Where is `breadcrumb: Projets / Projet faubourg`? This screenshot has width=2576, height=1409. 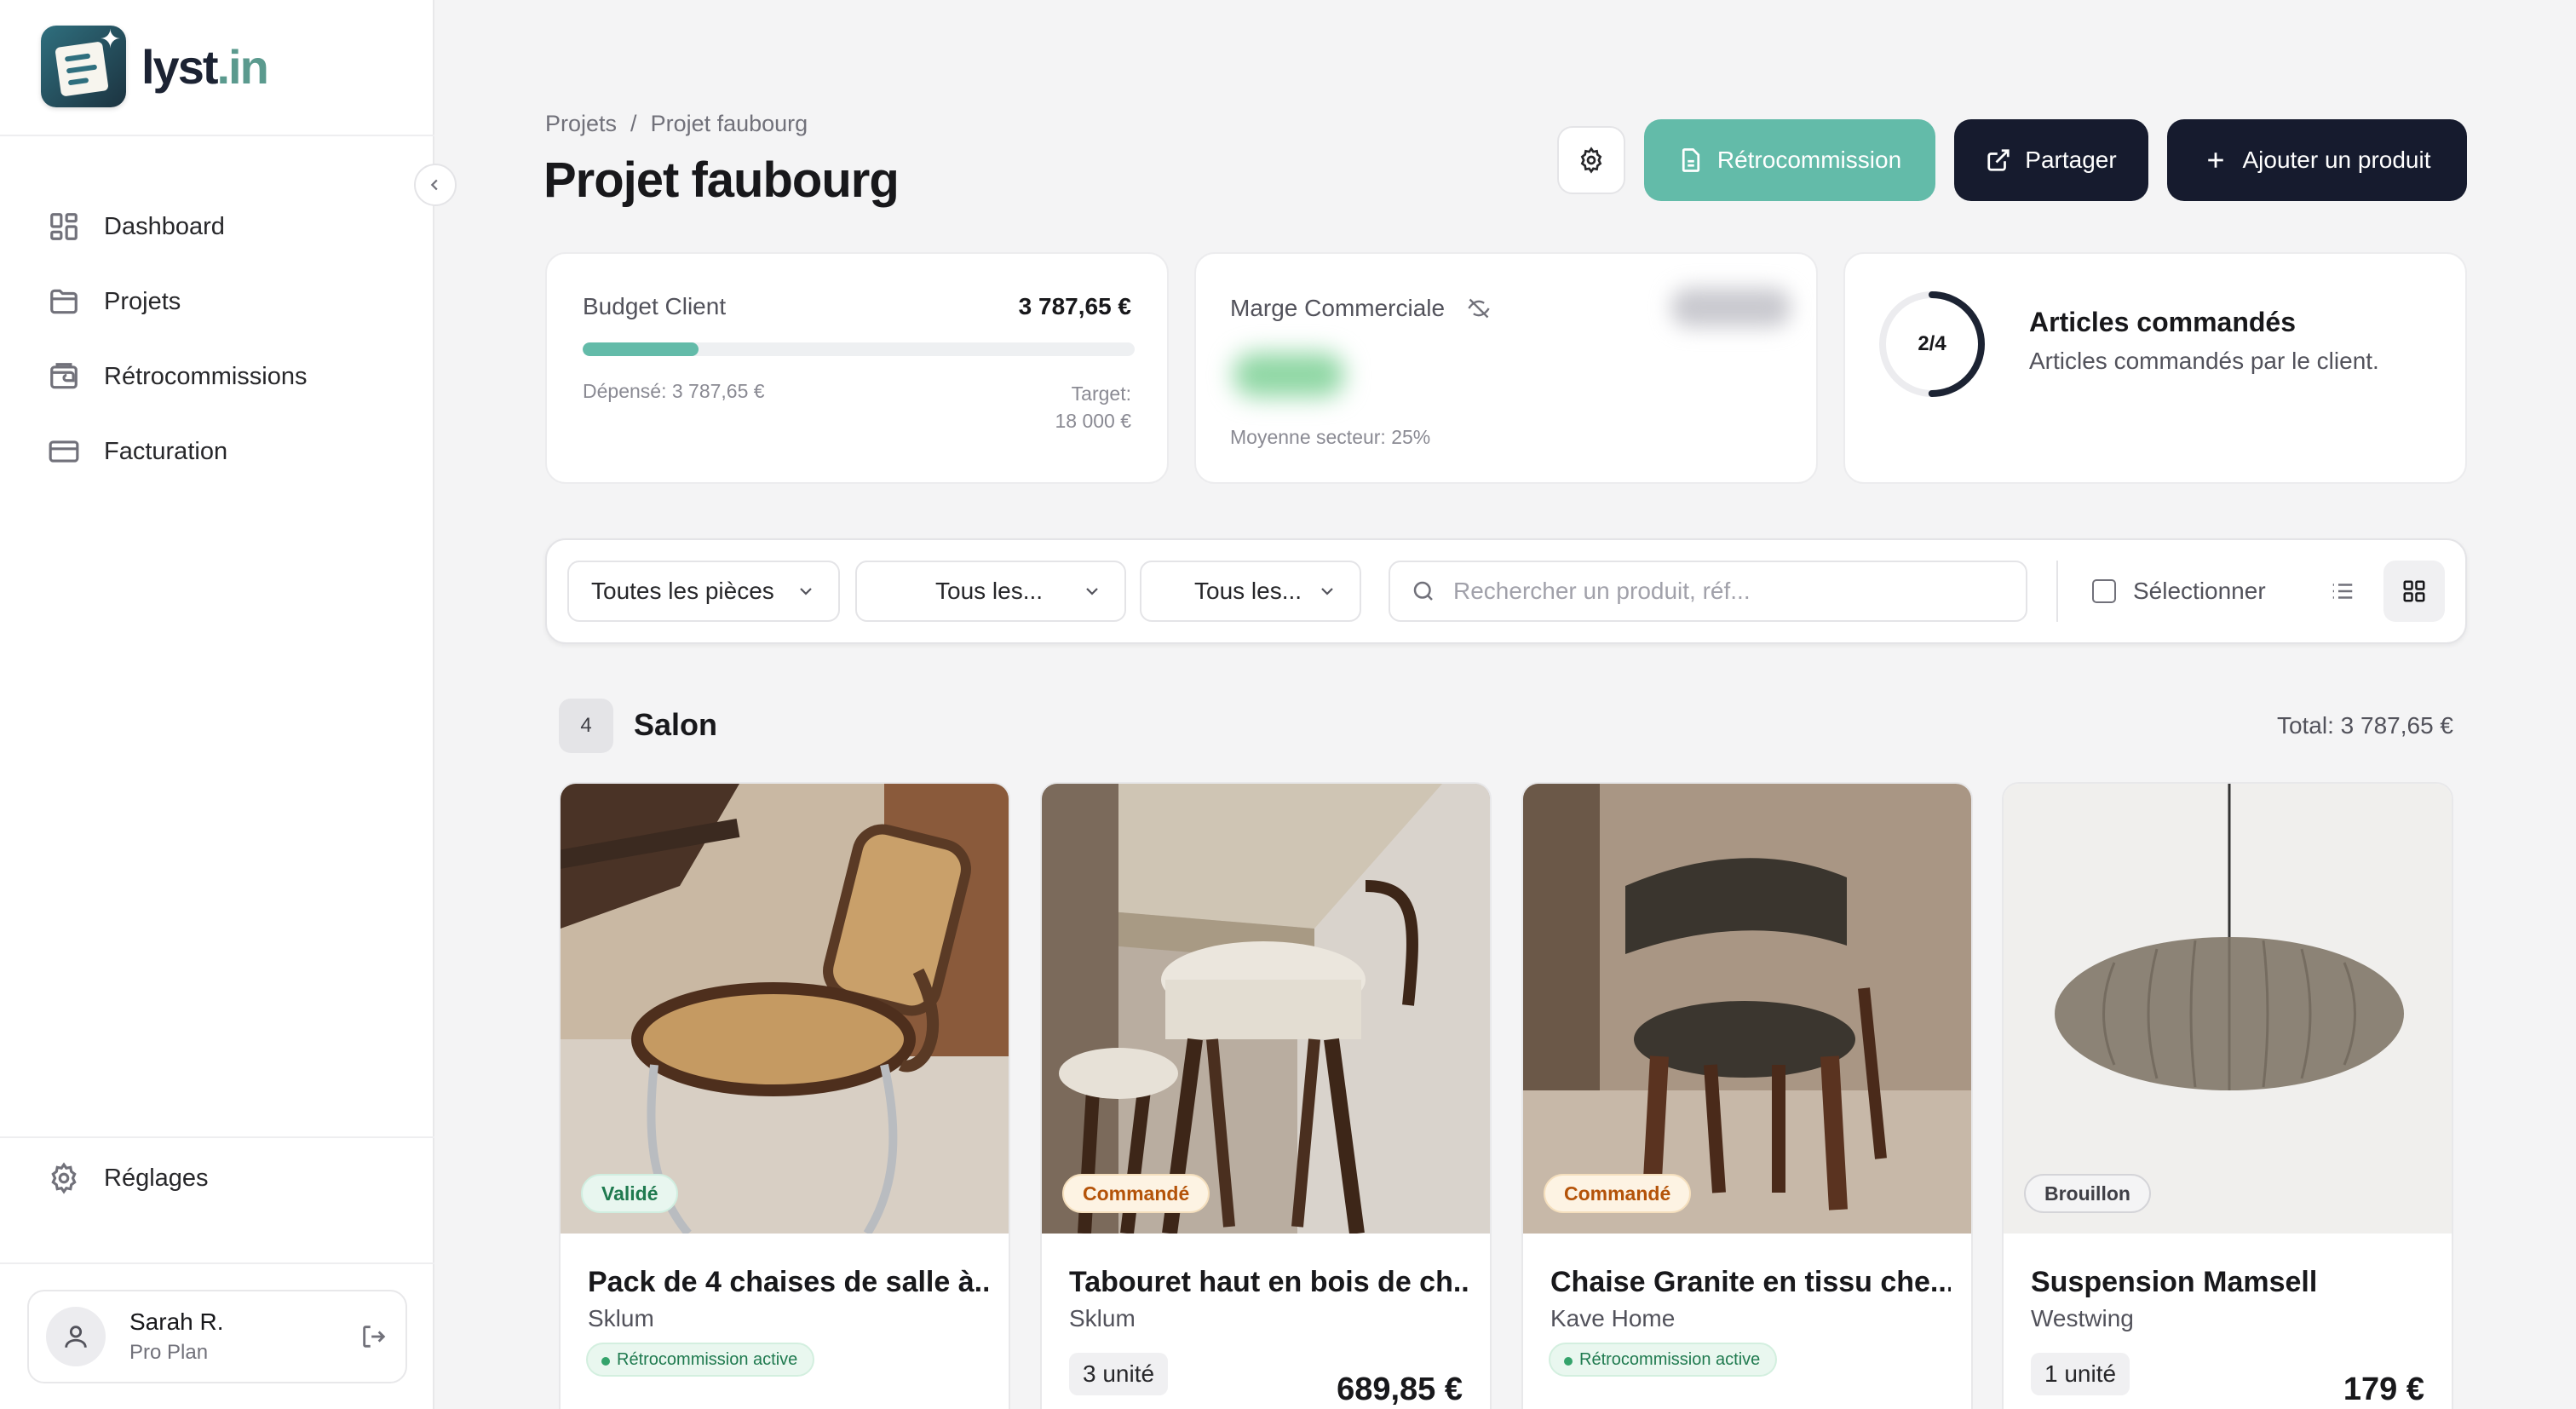
breadcrumb: Projets / Projet faubourg is located at coordinates (676, 124).